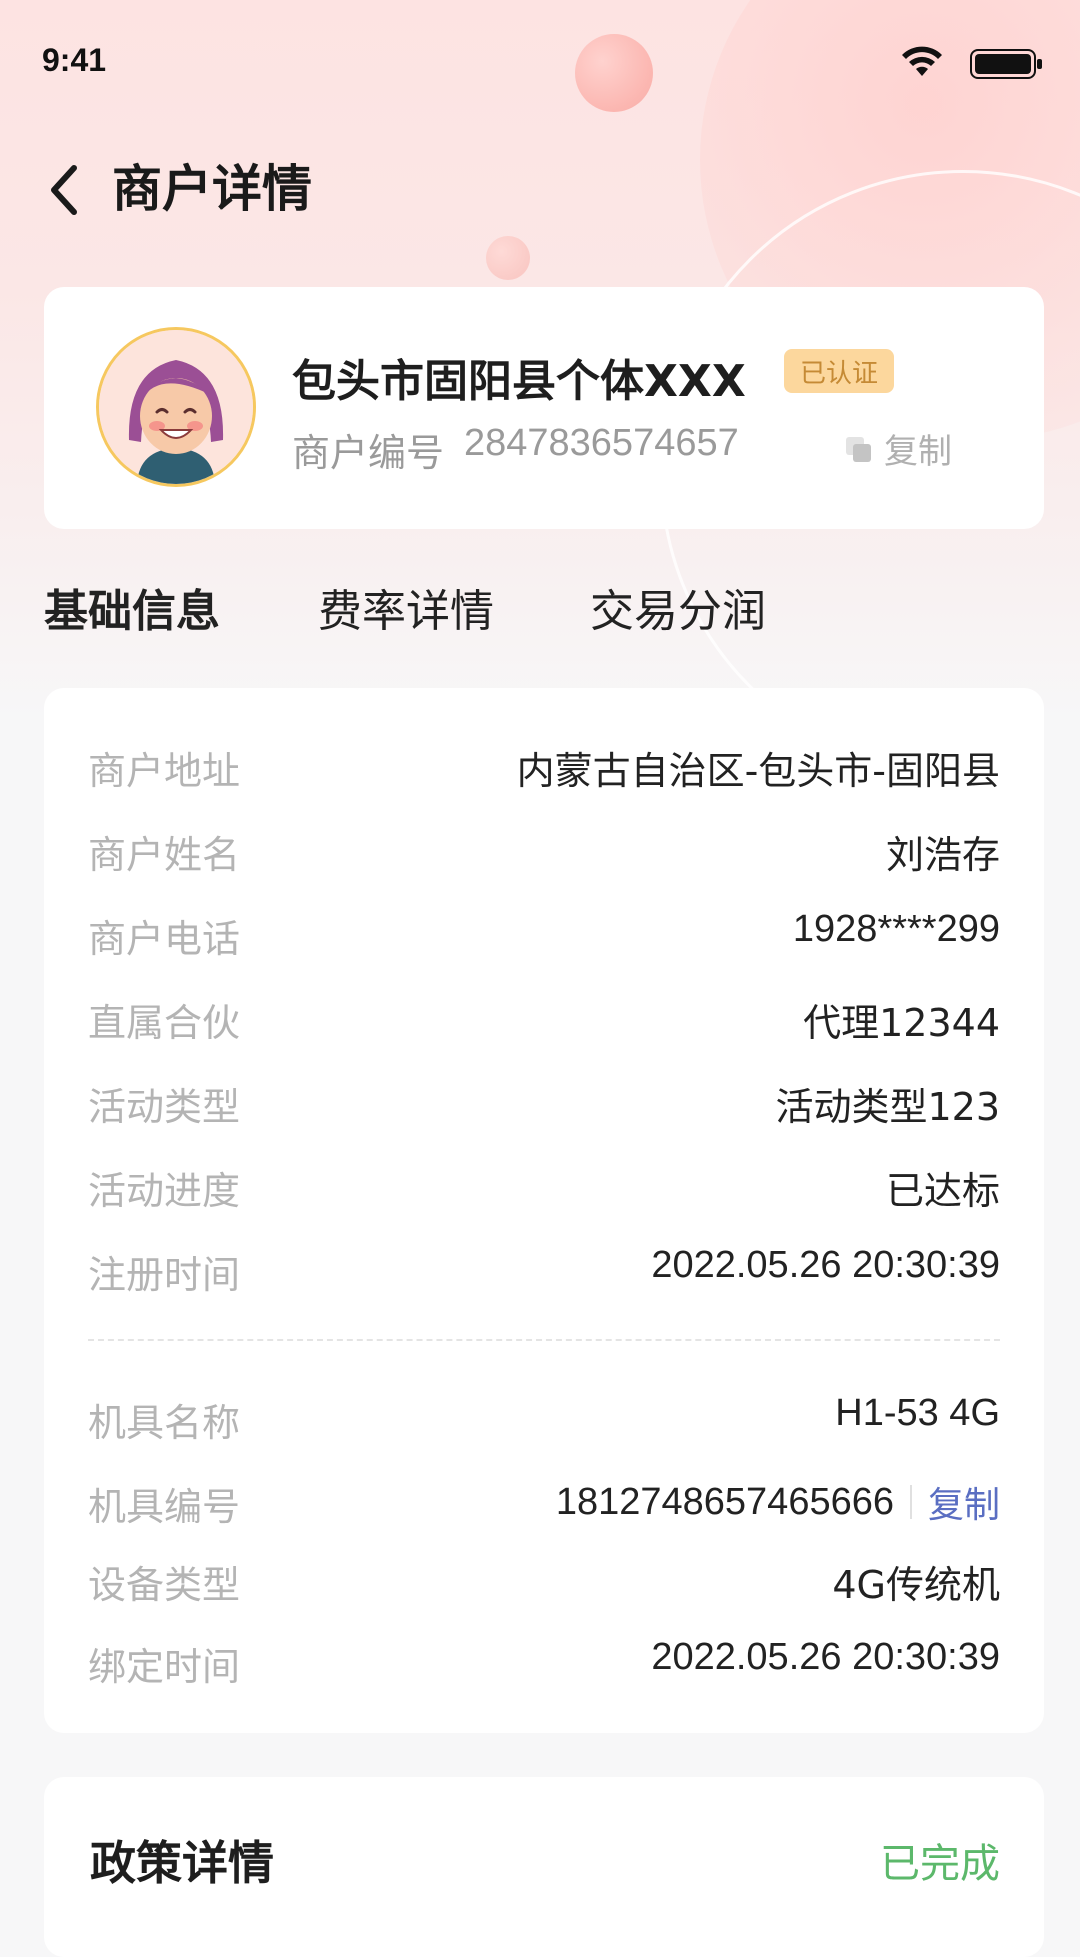 The width and height of the screenshot is (1080, 1957). Describe the element at coordinates (164, 1667) in the screenshot. I see `info-label: 绑定时间` at that location.